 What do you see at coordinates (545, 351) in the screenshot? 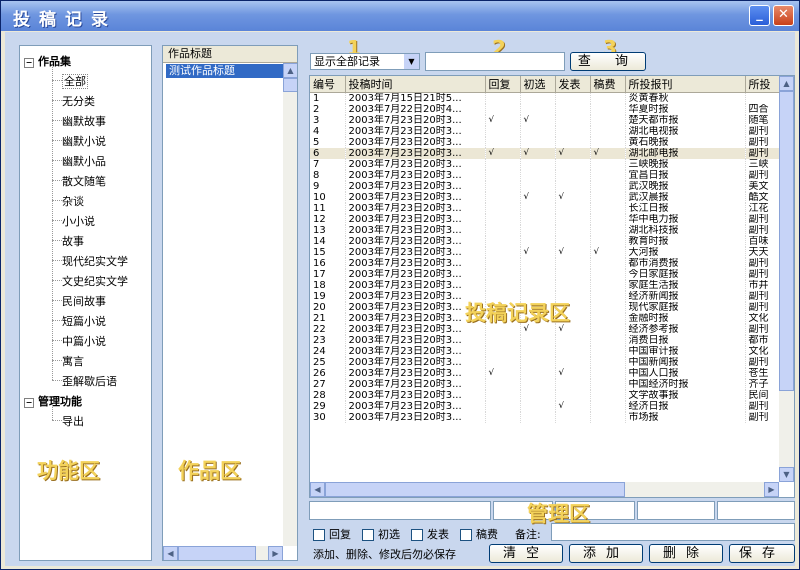
I see `table-row: 24 2003年7月23日20时3... 中国审计报 文化` at bounding box center [545, 351].